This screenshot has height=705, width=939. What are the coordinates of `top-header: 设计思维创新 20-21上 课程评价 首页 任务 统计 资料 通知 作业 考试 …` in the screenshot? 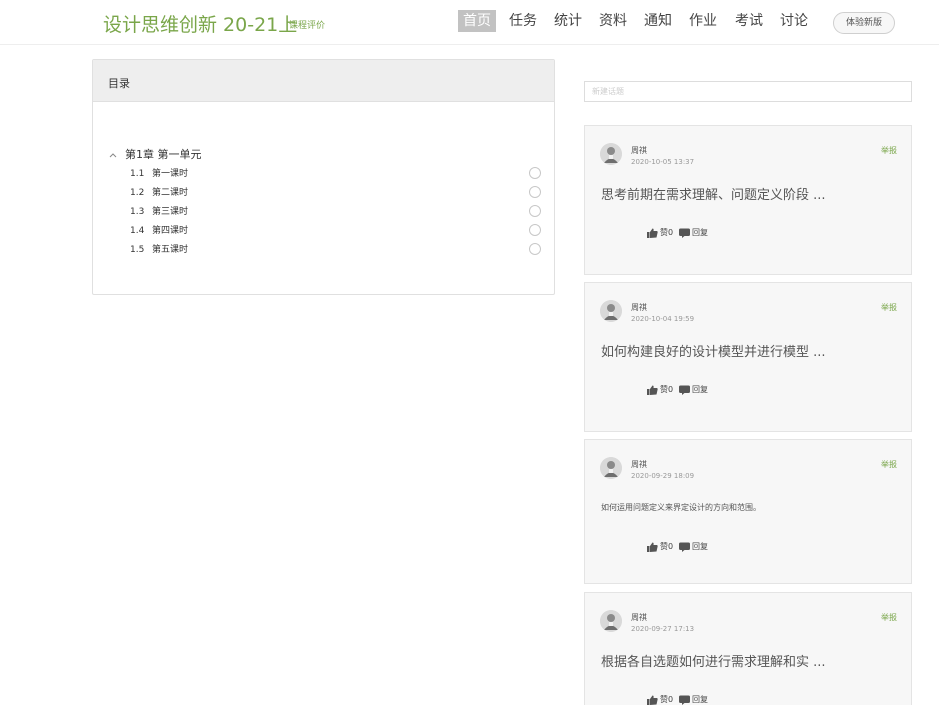 It's located at (469, 22).